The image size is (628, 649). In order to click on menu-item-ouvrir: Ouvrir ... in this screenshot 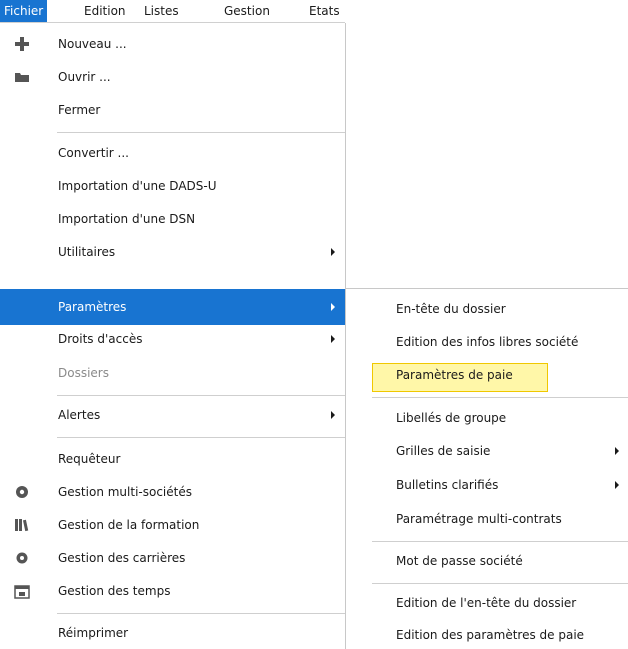, I will do `click(172, 77)`.